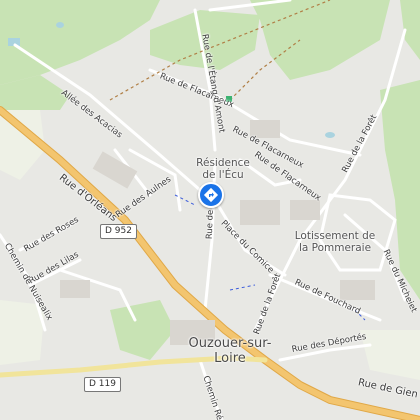 The image size is (420, 420). Describe the element at coordinates (390, 355) in the screenshot. I see `field-area` at that location.